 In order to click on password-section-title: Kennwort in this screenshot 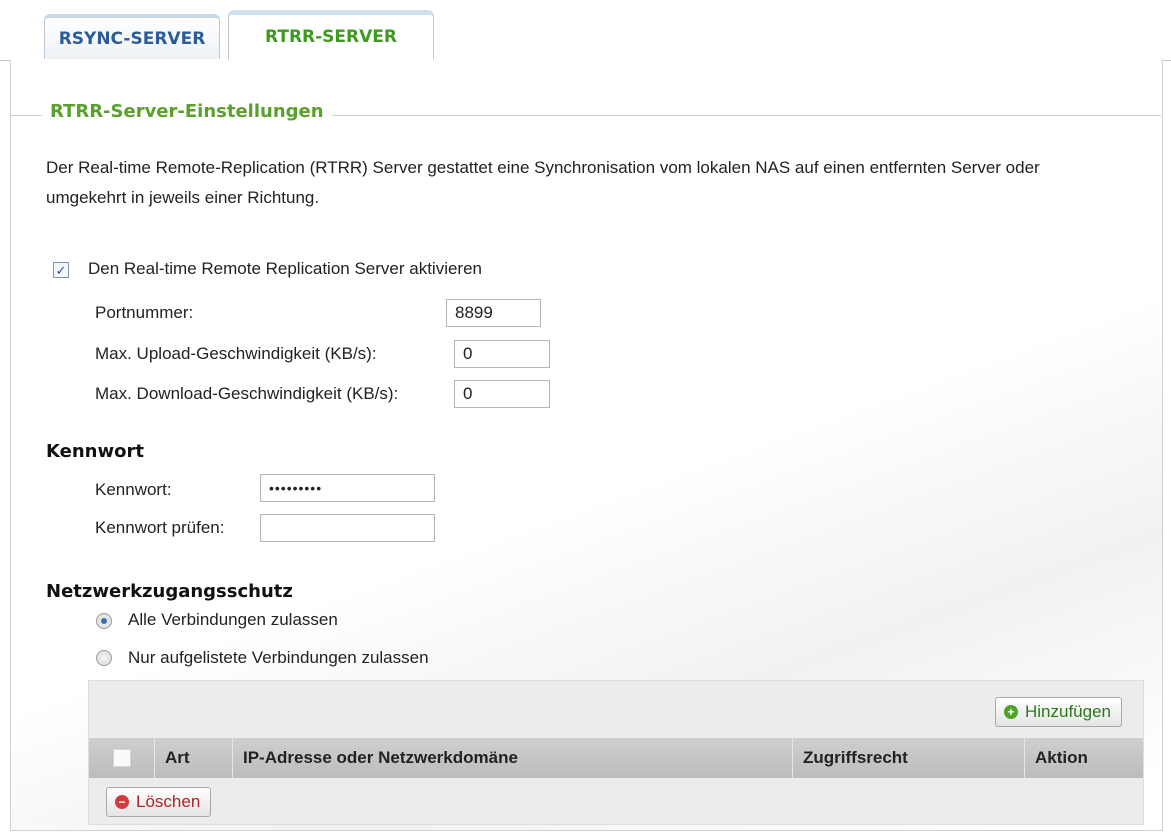, I will do `click(95, 451)`.